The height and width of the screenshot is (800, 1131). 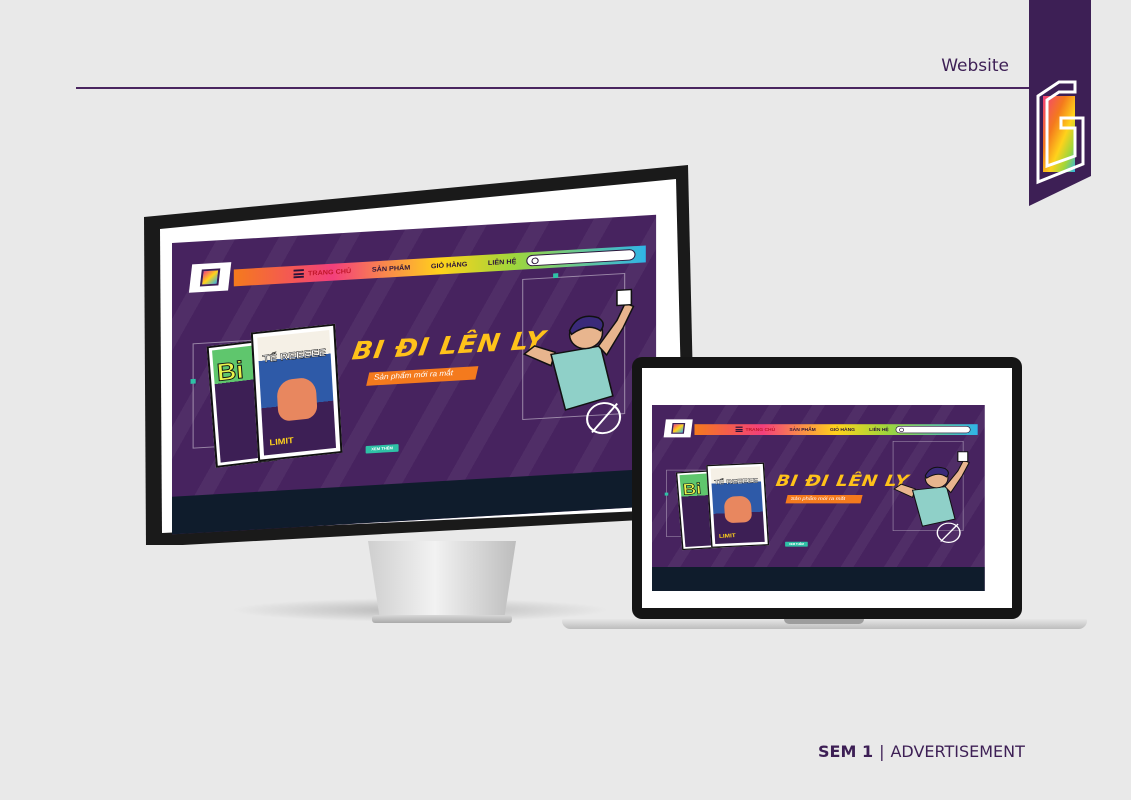 I want to click on cover-badge: LIMIT, so click(x=727, y=536).